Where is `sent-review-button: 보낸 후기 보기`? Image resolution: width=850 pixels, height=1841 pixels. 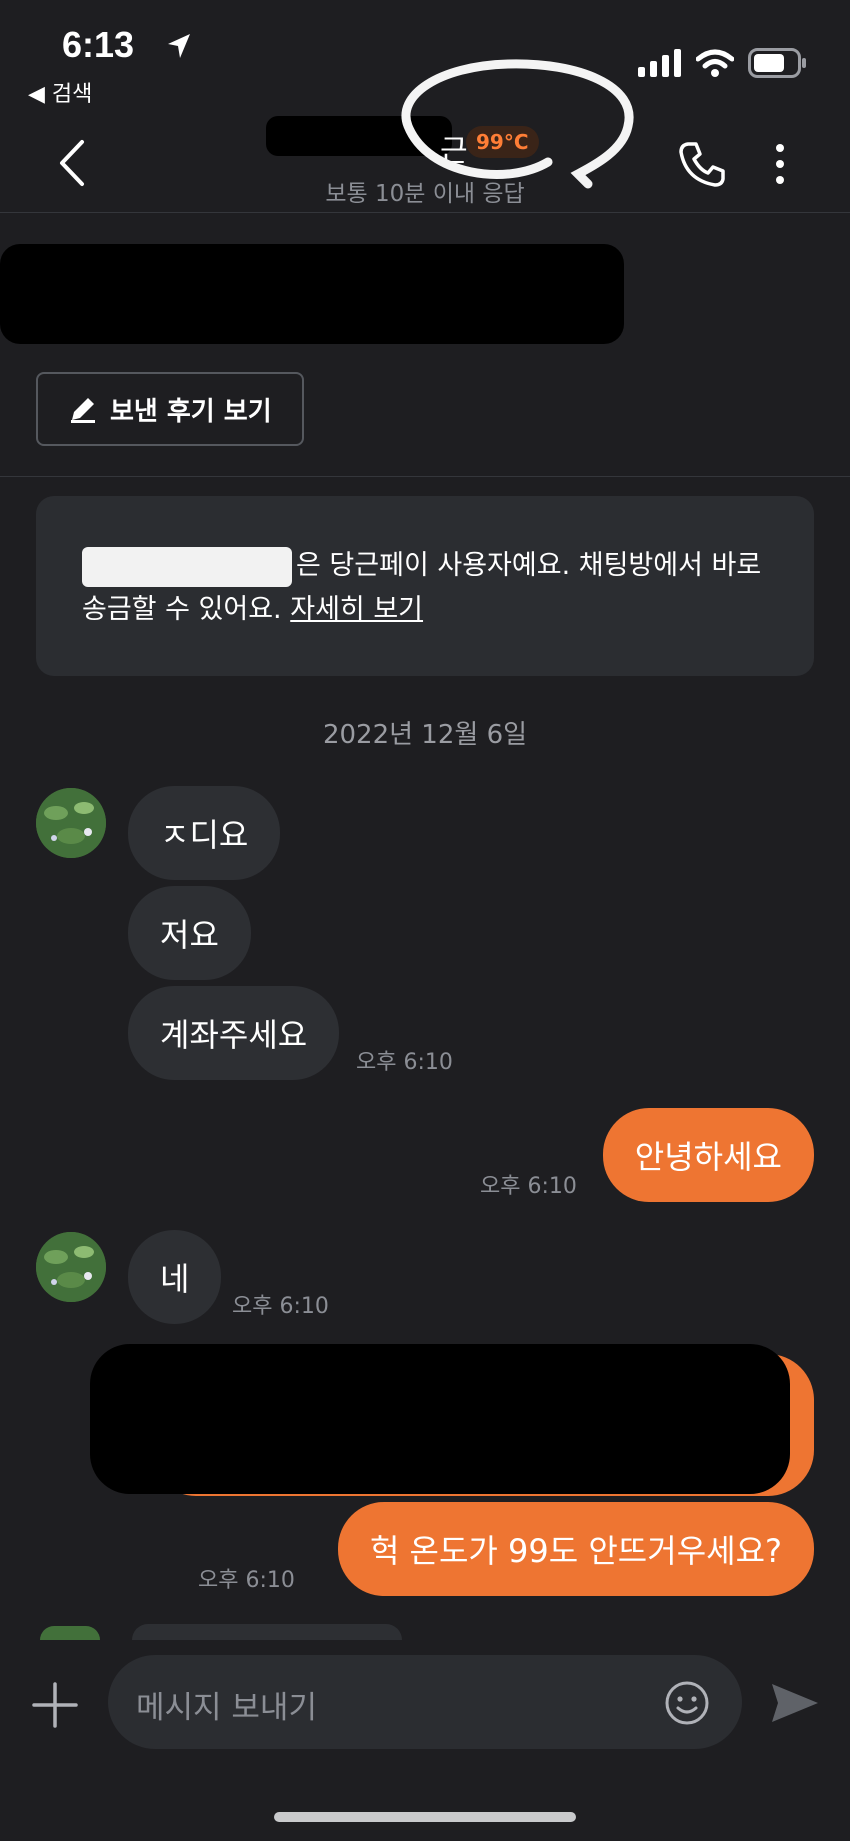
sent-review-button: 보낸 후기 보기 is located at coordinates (170, 409).